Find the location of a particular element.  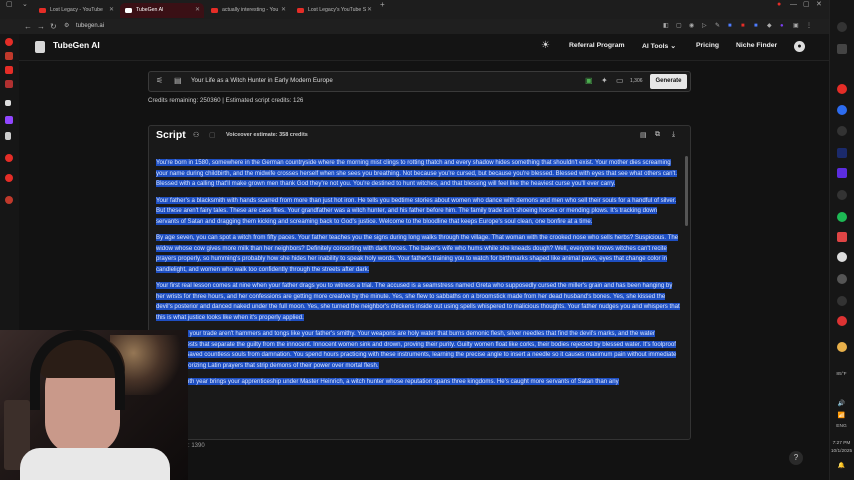

brand-name: TubeGen AI is located at coordinates (76, 45).